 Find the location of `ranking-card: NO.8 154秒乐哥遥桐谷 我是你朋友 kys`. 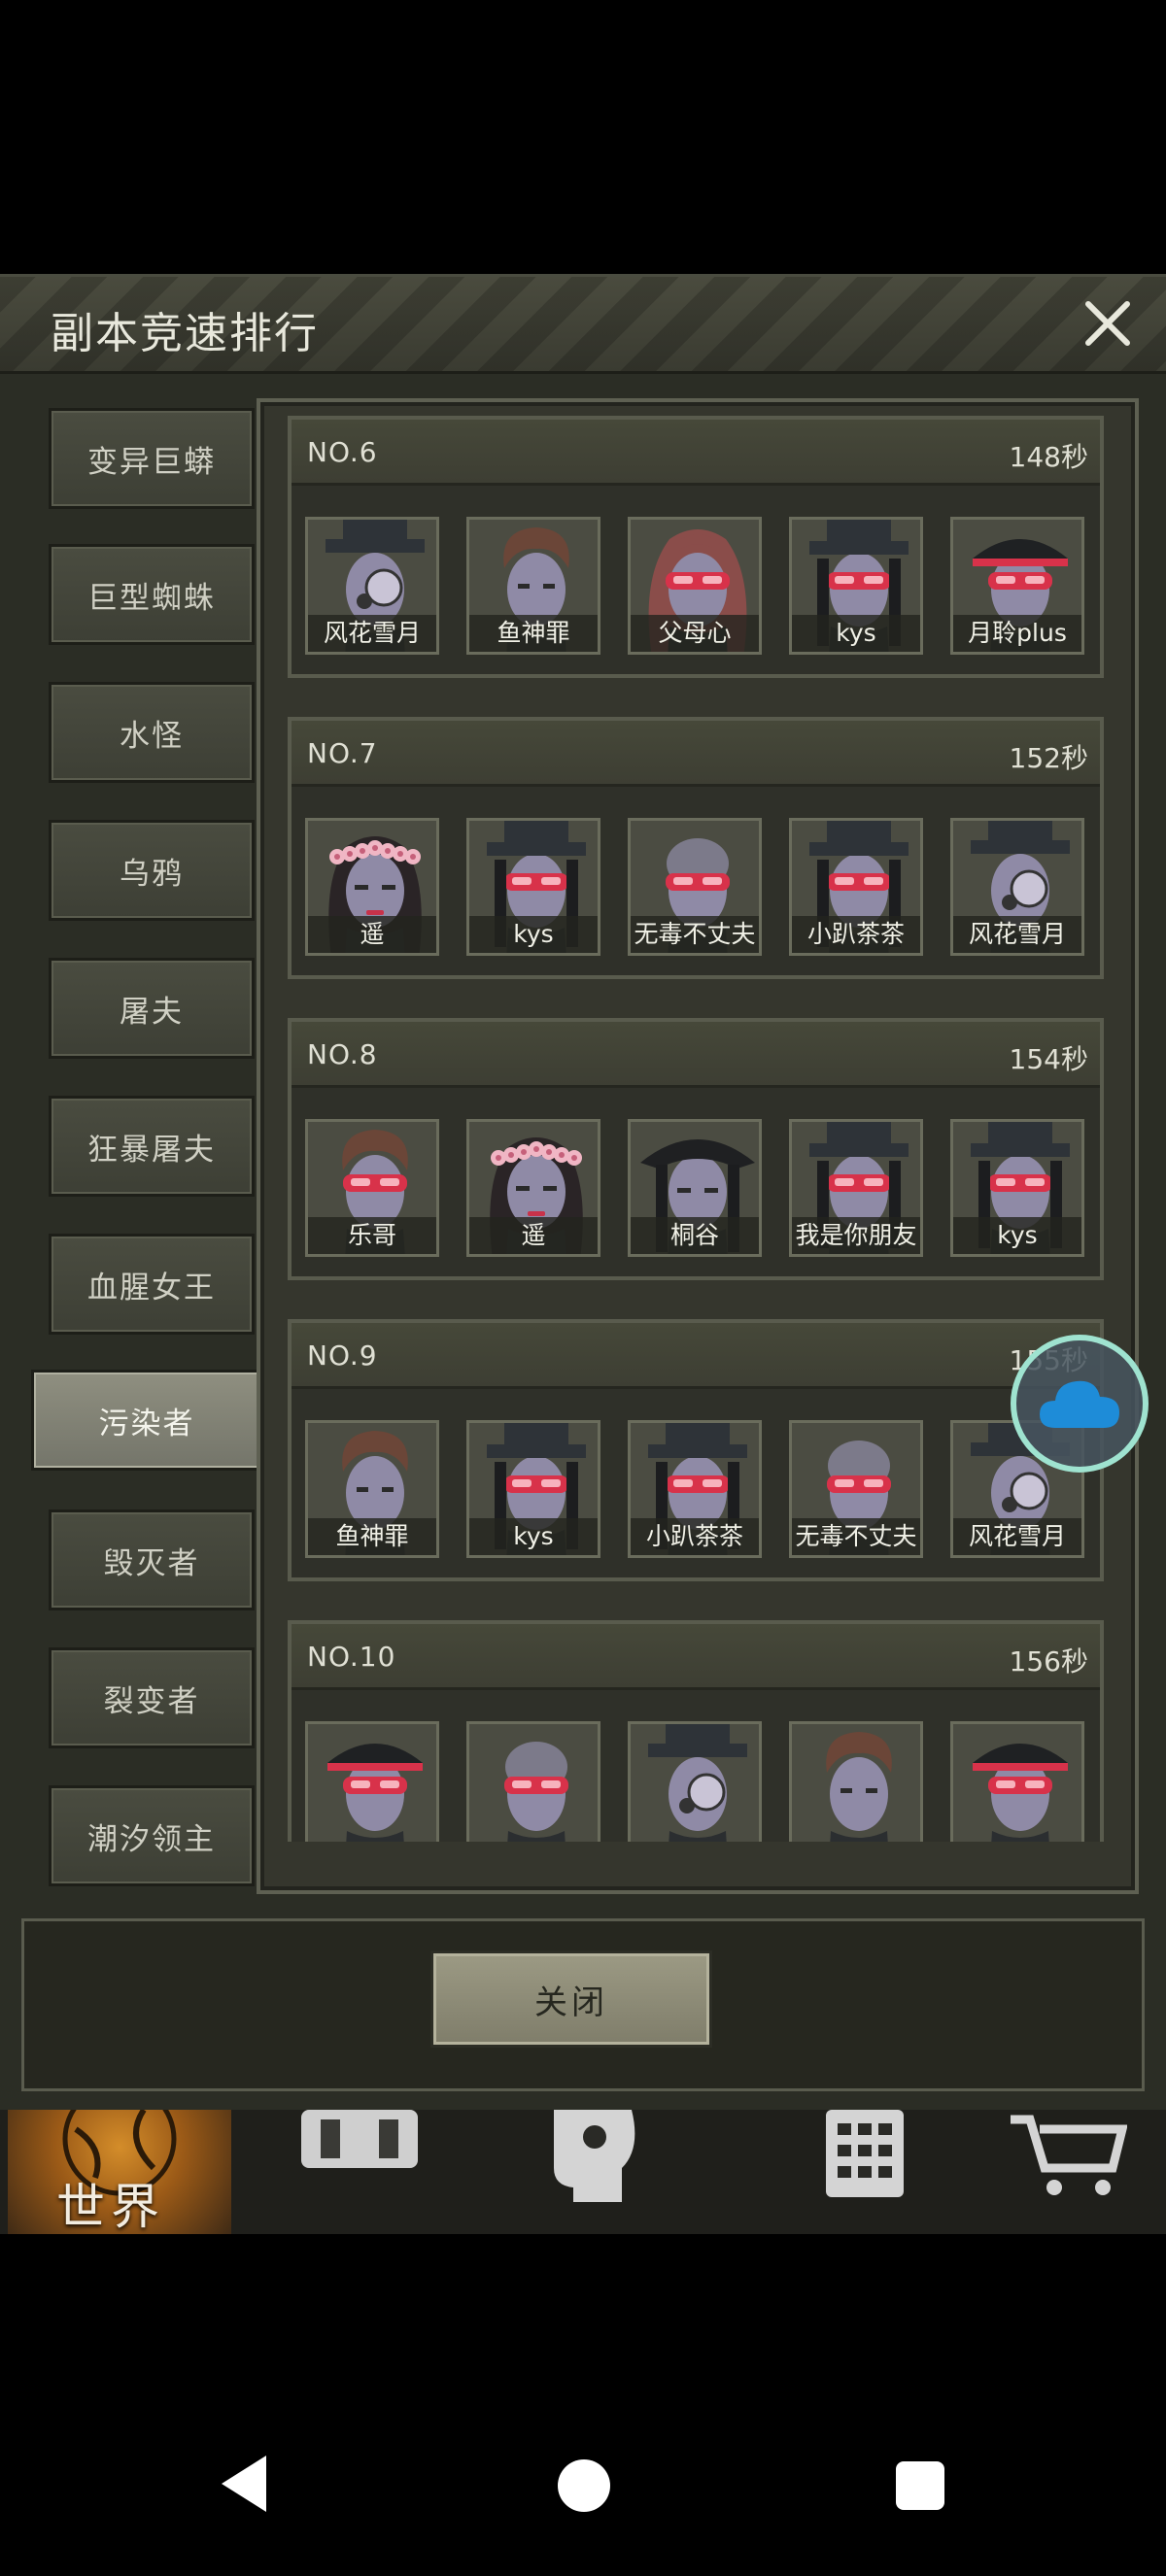

ranking-card: NO.8 154秒乐哥遥桐谷 我是你朋友 kys is located at coordinates (696, 1149).